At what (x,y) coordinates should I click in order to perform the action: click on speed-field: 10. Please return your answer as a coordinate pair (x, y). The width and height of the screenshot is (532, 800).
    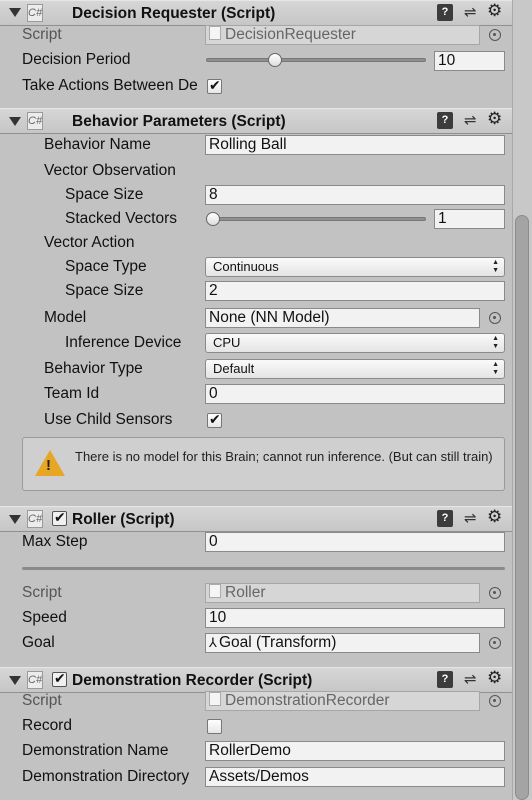
    Looking at the image, I should click on (355, 618).